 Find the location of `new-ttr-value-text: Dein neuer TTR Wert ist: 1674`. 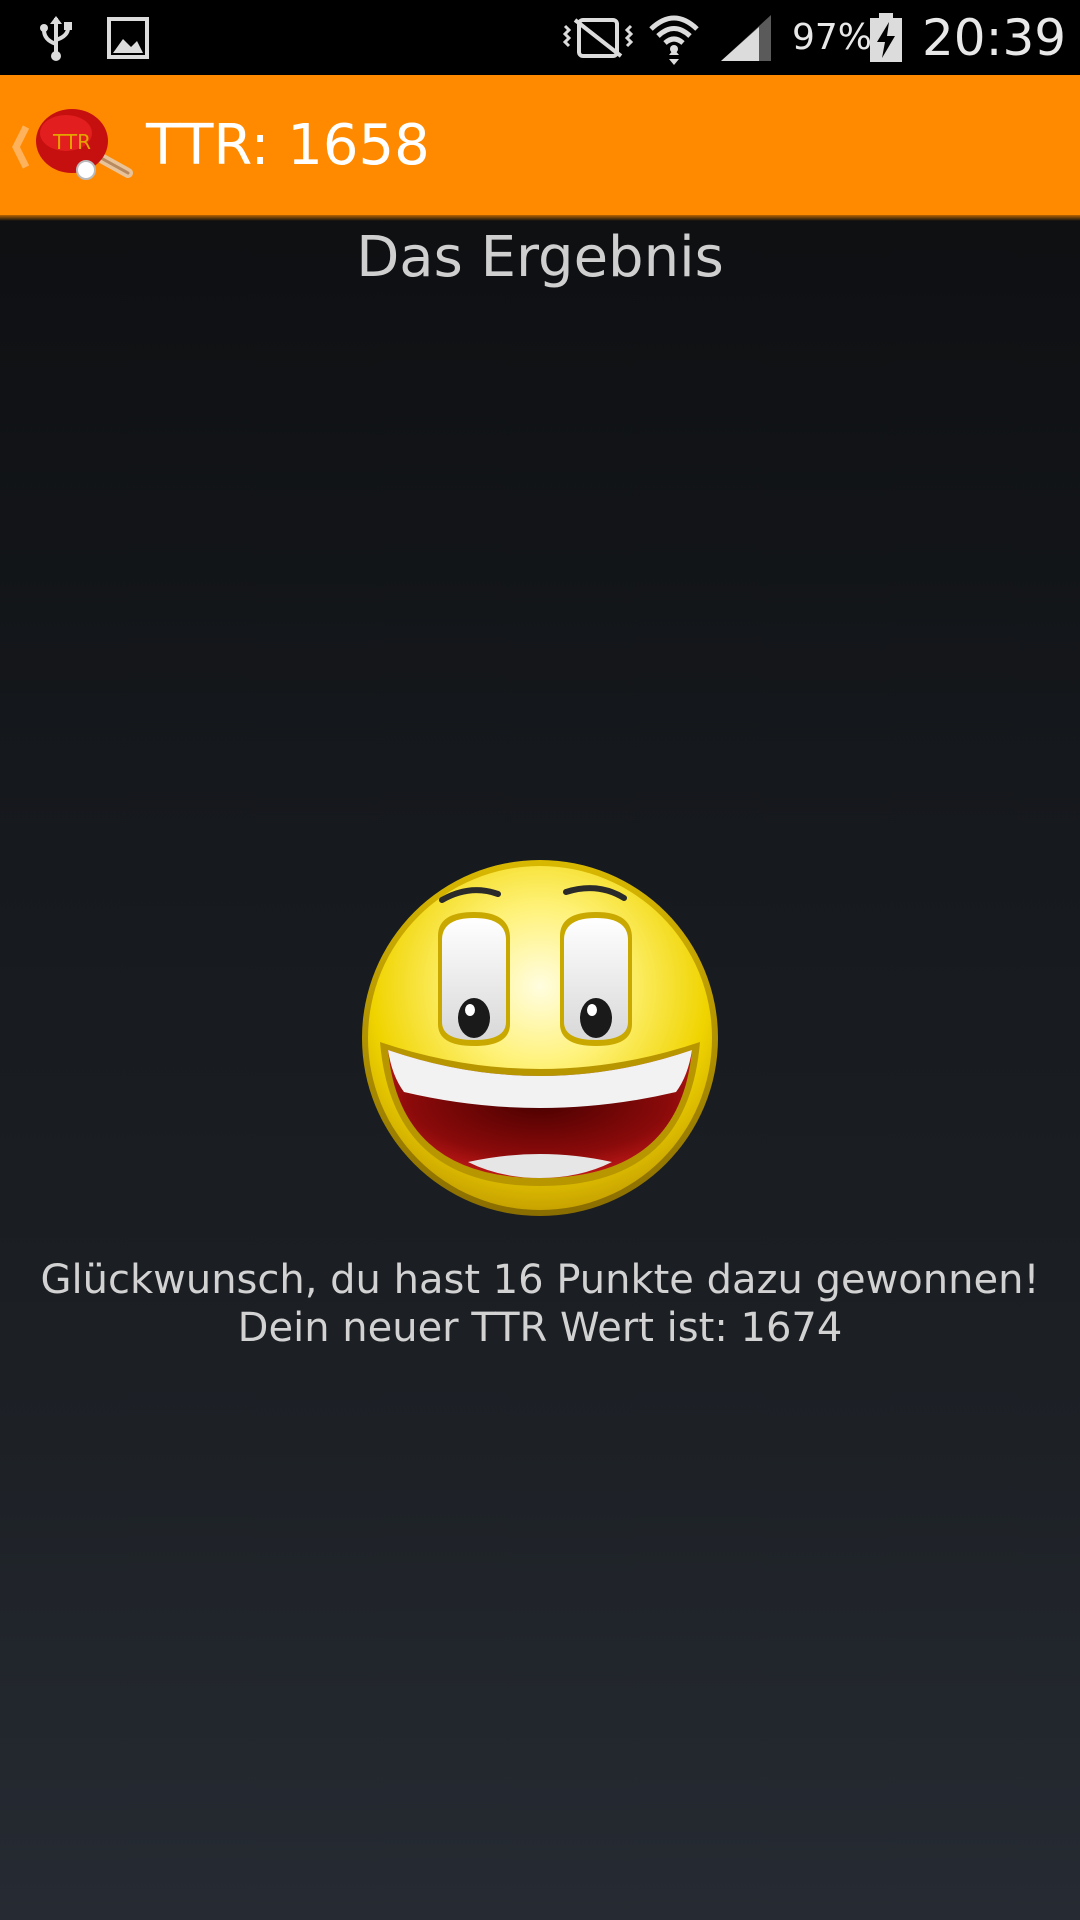

new-ttr-value-text: Dein neuer TTR Wert ist: 1674 is located at coordinates (540, 1328).